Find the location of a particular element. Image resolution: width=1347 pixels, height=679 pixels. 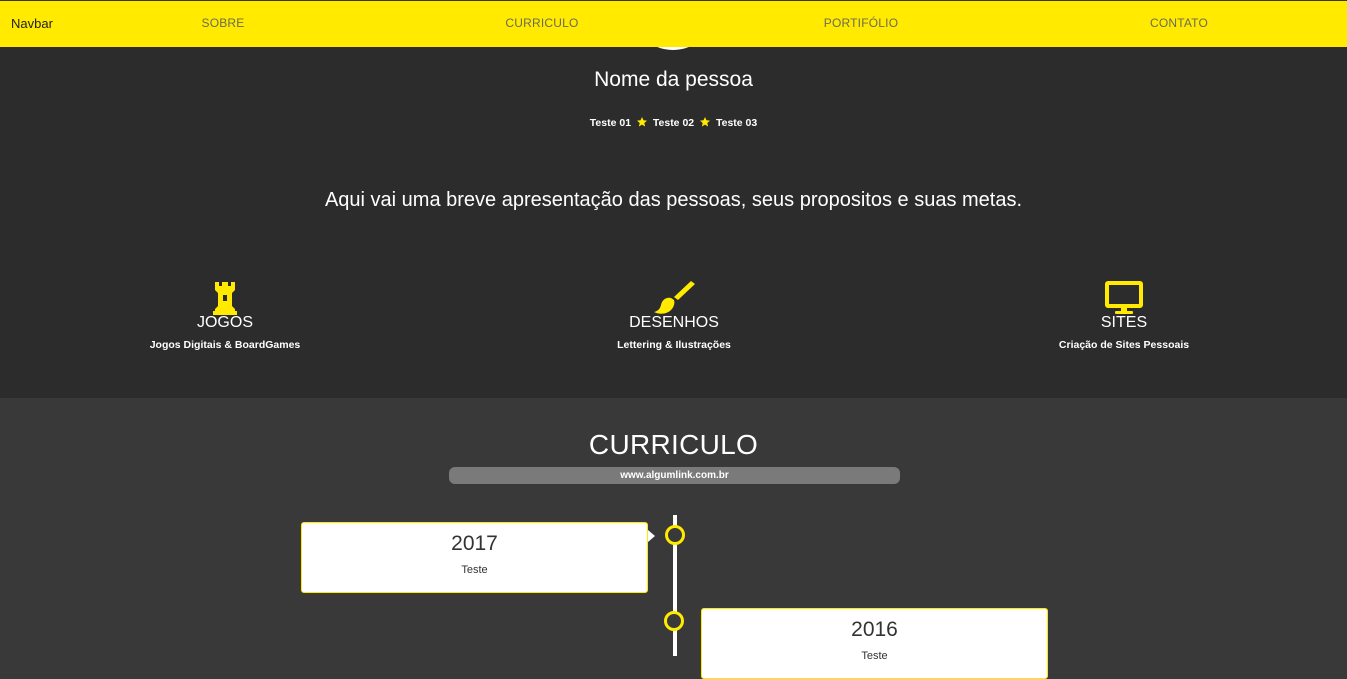

curriculo-title: CURRICULO is located at coordinates (673, 444).